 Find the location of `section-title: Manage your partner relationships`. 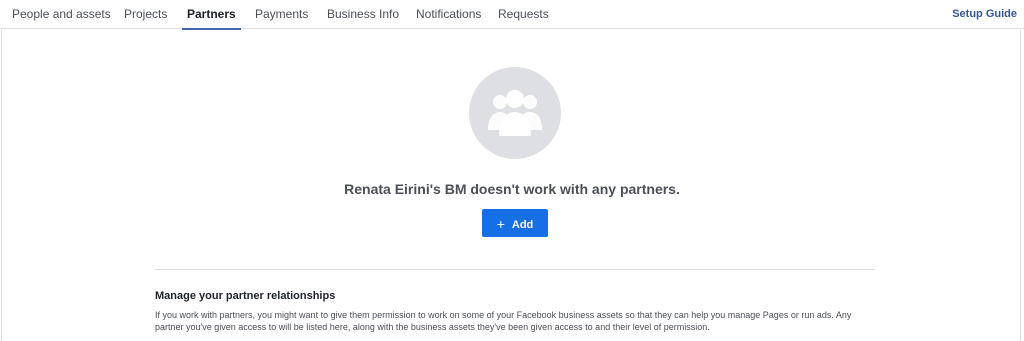

section-title: Manage your partner relationships is located at coordinates (245, 296).